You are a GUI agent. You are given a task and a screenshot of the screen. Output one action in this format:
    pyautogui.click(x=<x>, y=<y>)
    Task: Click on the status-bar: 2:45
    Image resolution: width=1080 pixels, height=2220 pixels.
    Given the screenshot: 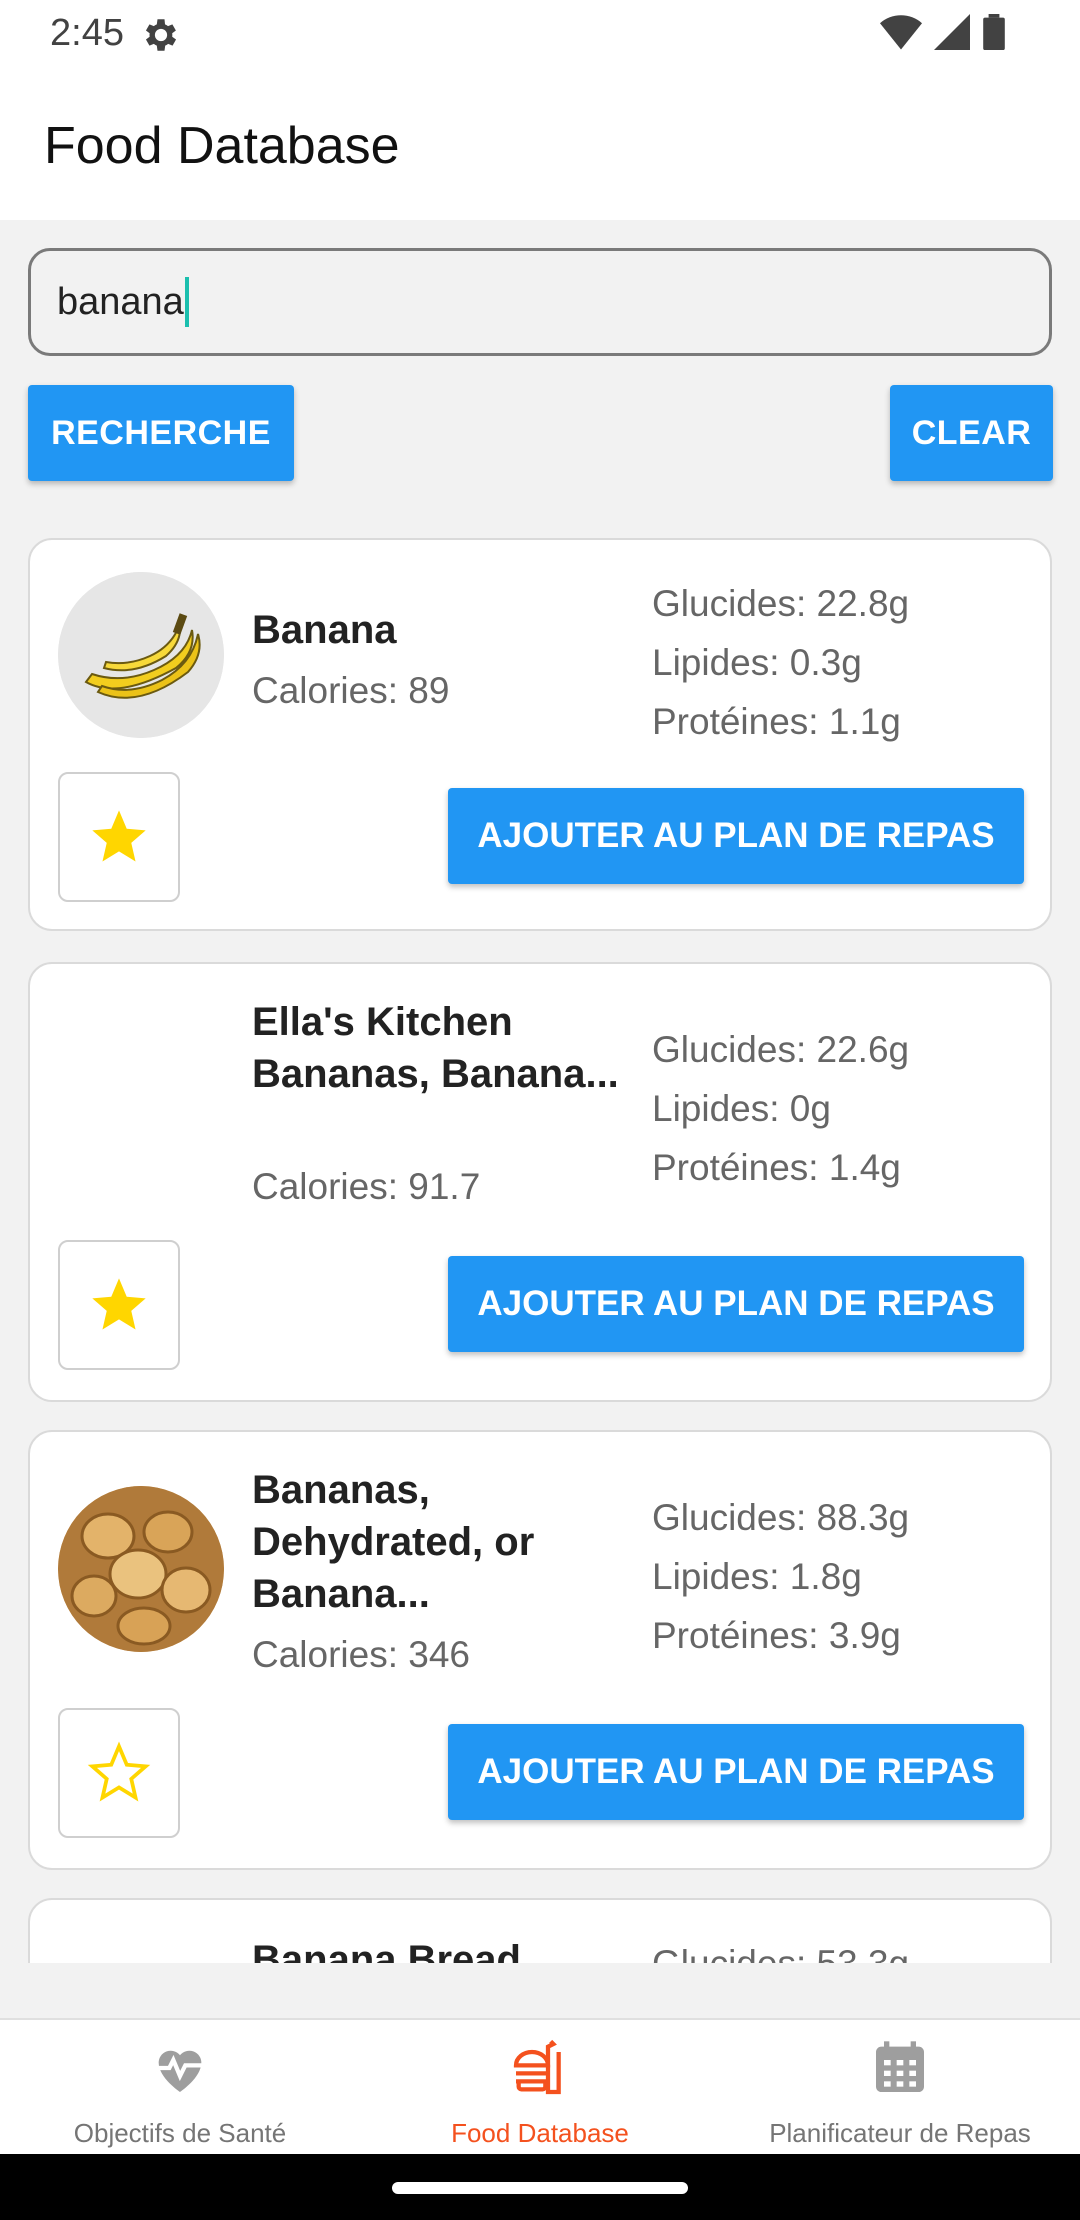 What is the action you would take?
    pyautogui.click(x=540, y=33)
    